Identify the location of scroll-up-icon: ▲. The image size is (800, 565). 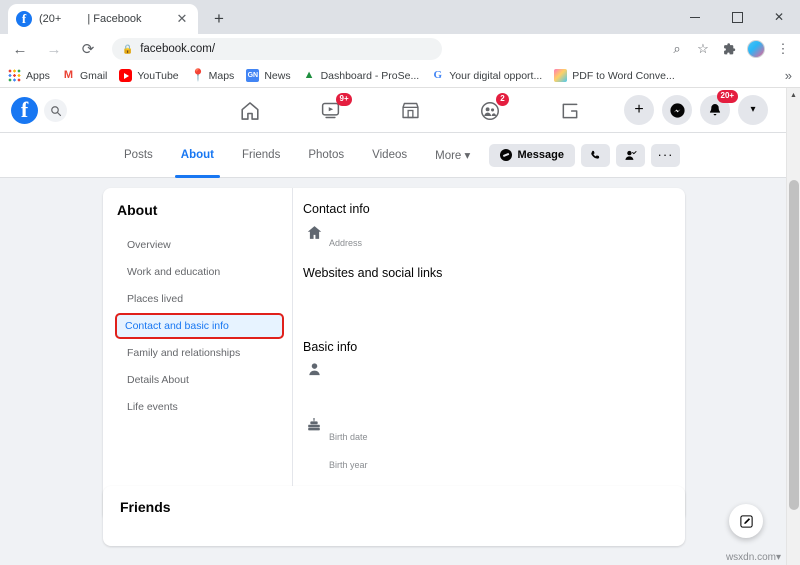
(793, 95).